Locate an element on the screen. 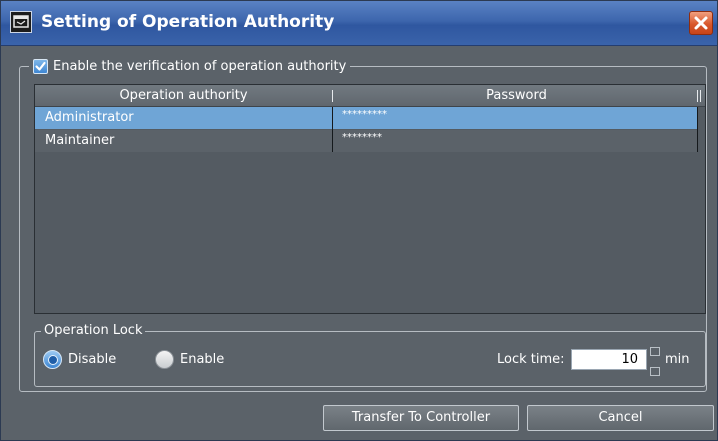 Image resolution: width=718 pixels, height=441 pixels. lock-time-input: 10 is located at coordinates (609, 359).